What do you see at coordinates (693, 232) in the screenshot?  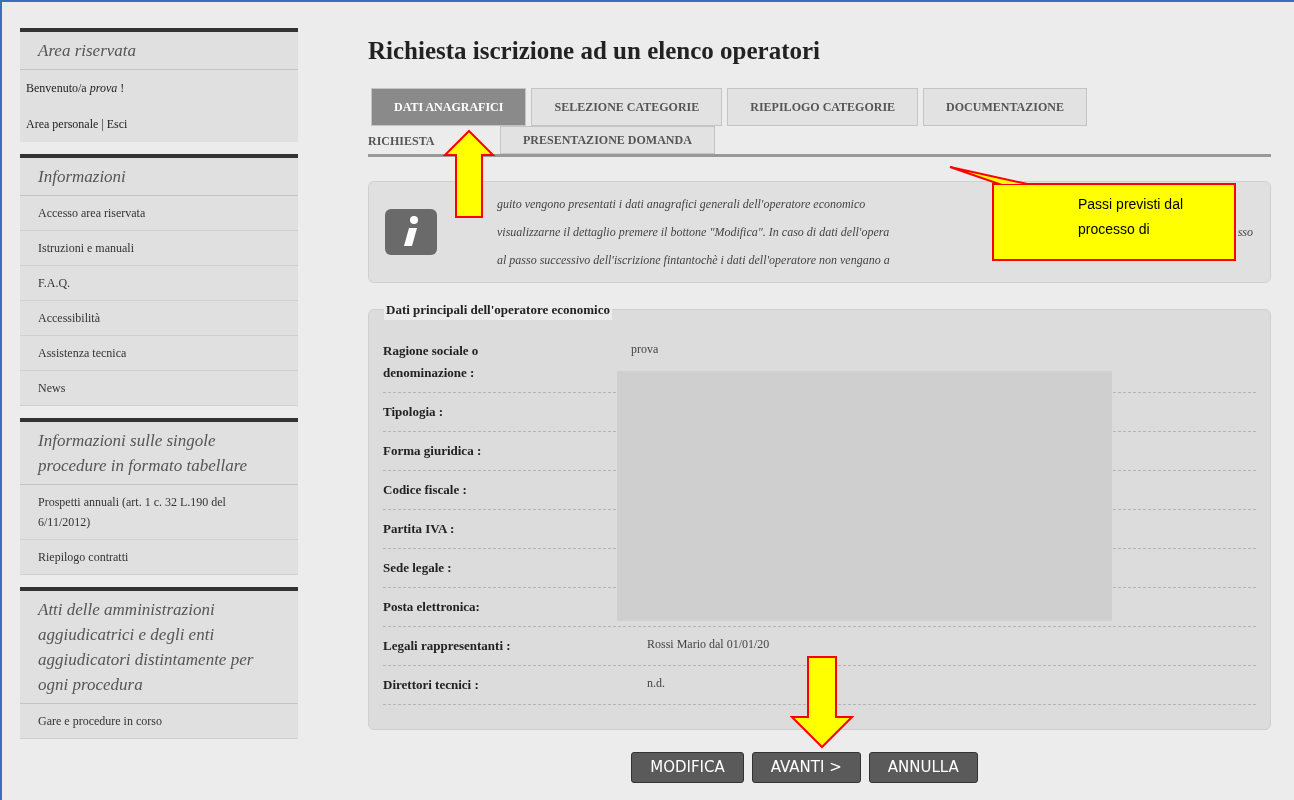 I see `info-text: visualizzarne il dettaglio premere il bottone "Modifica". In caso di dati dell'opera` at bounding box center [693, 232].